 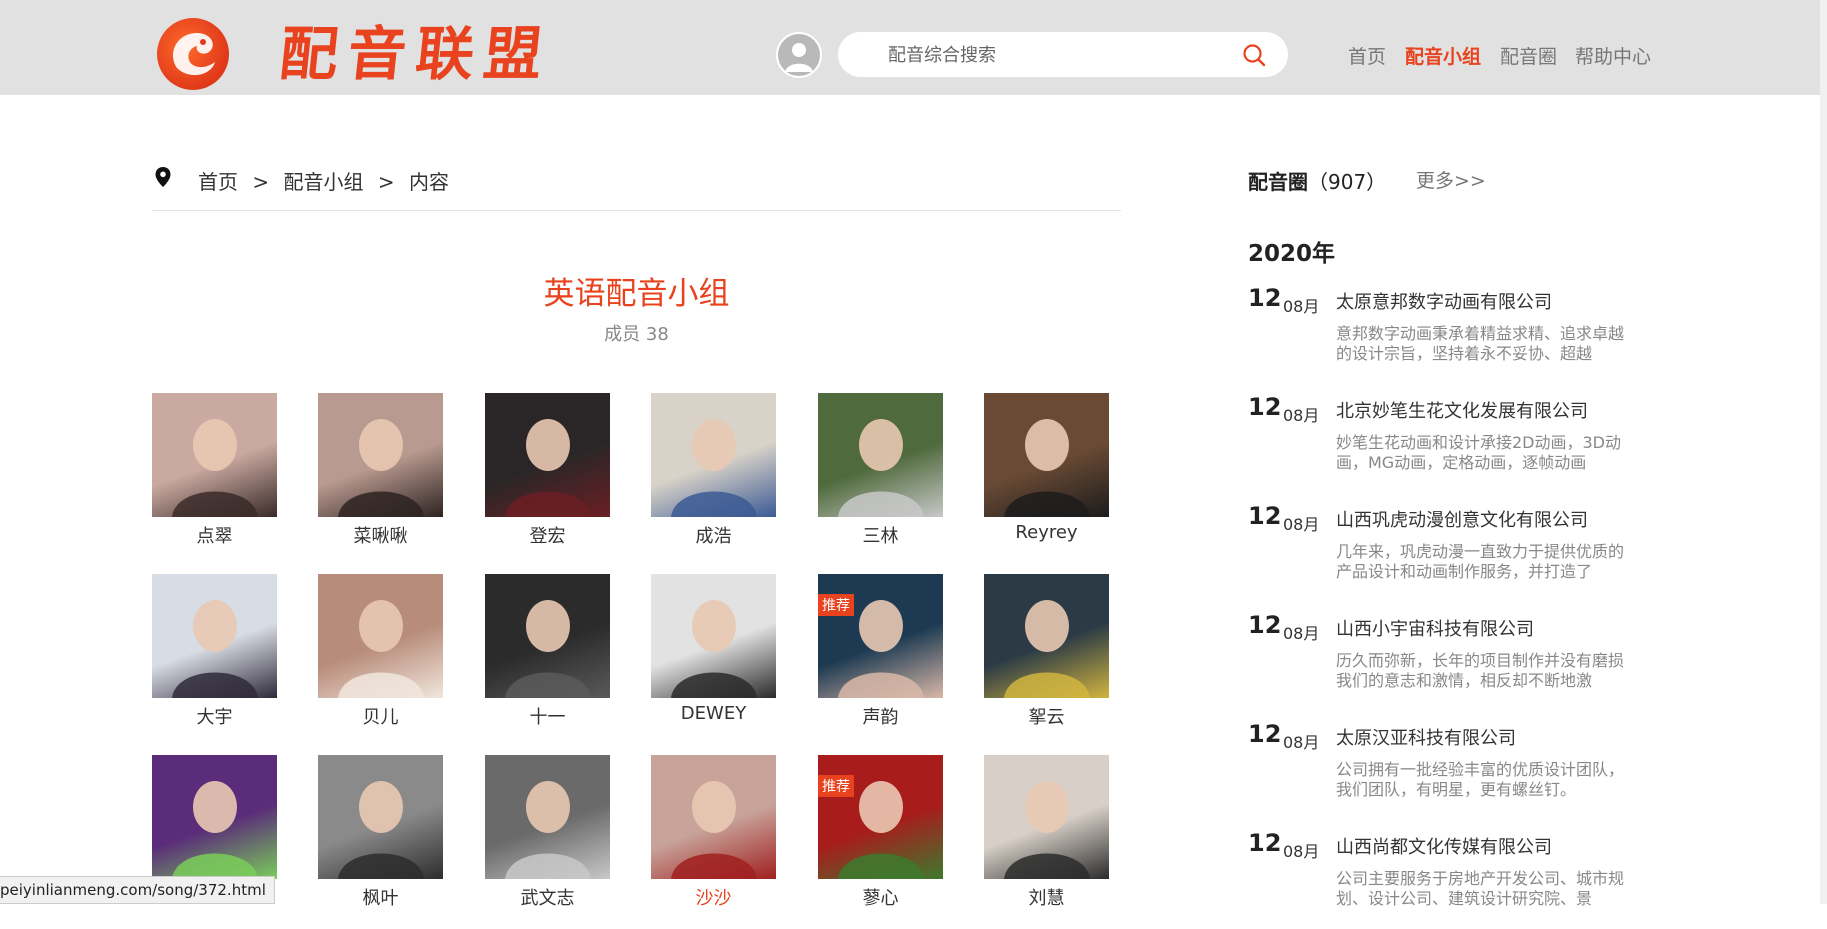 What do you see at coordinates (713, 713) in the screenshot?
I see `member-name: DEWEY` at bounding box center [713, 713].